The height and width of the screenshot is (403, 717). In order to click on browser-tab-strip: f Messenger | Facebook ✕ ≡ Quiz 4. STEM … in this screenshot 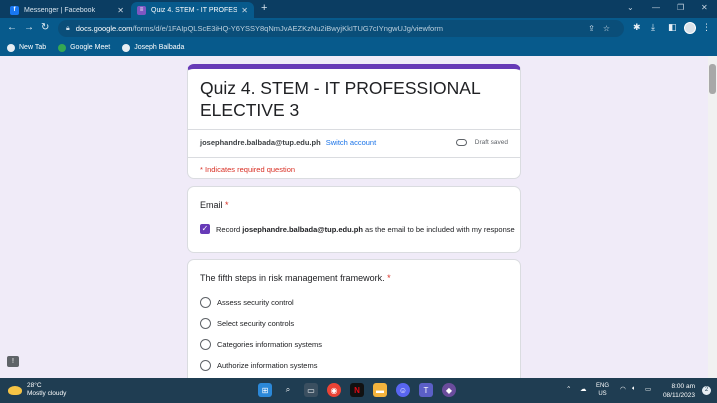, I will do `click(358, 9)`.